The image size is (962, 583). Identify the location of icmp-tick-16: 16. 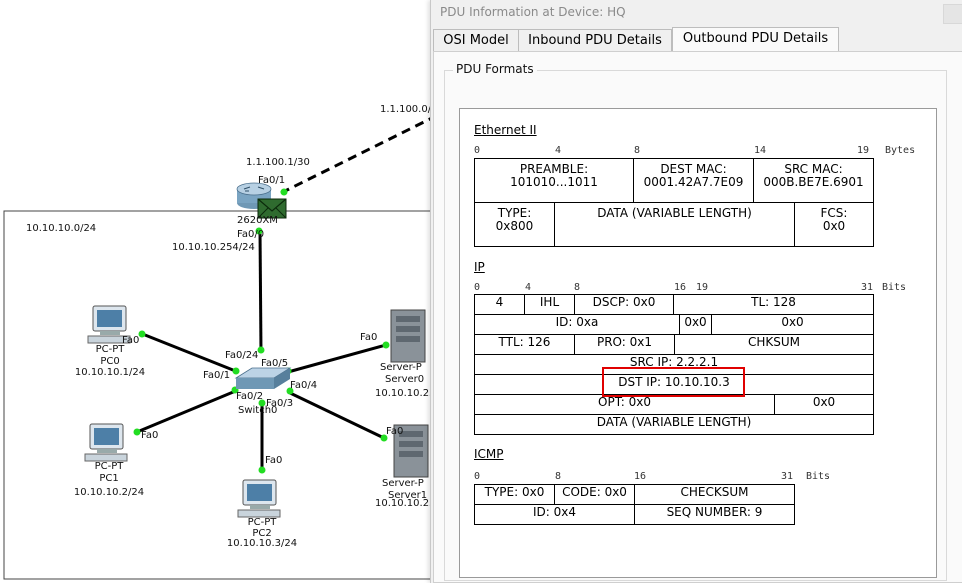
(640, 476).